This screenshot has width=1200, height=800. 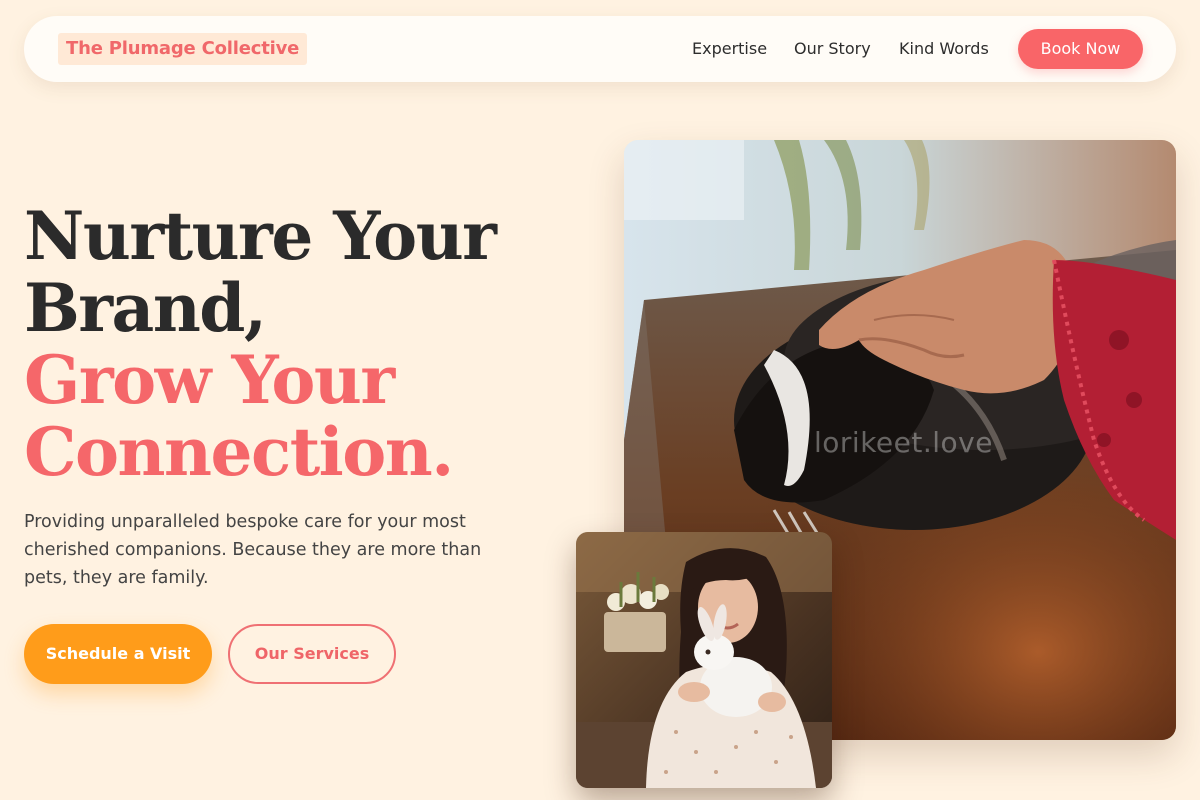 I want to click on nav-link-expertise: Expertise, so click(x=729, y=49).